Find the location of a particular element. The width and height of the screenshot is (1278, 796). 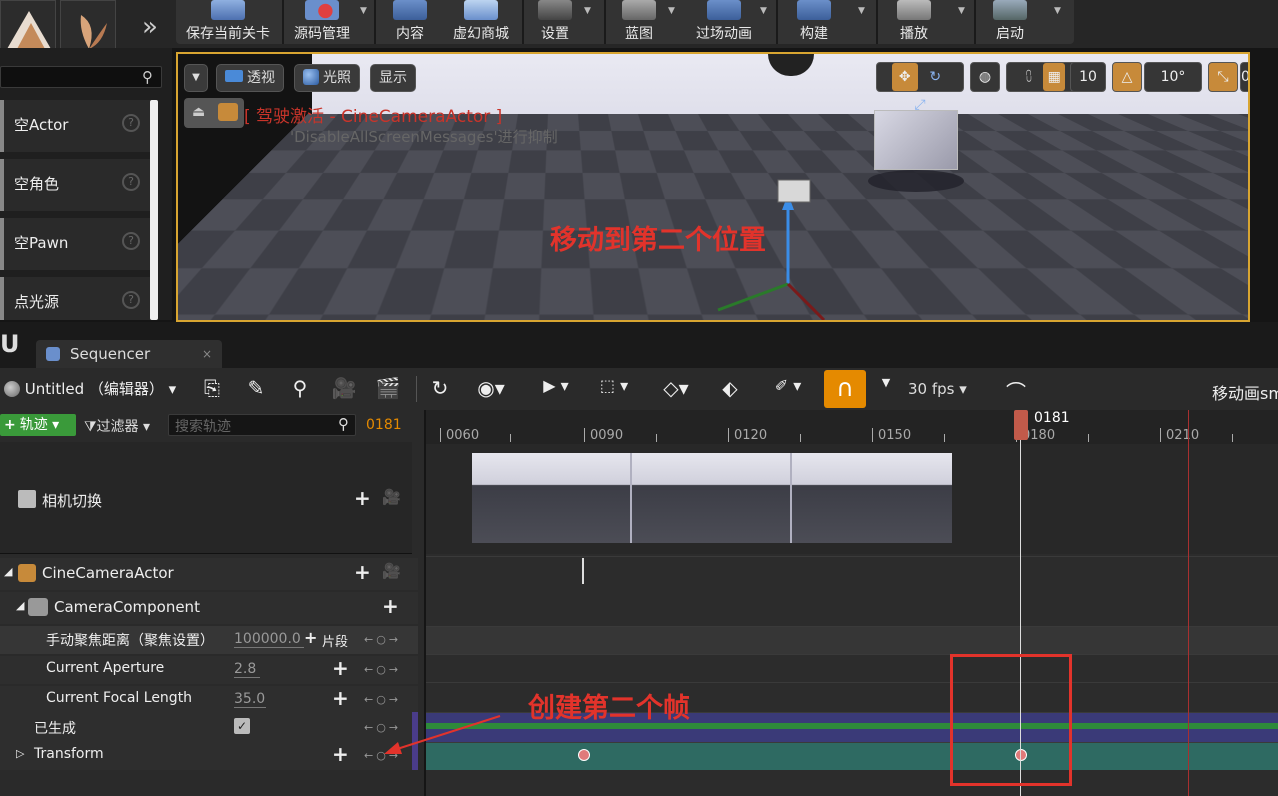

add-track-button: + 轨迹 ▾ is located at coordinates (38, 425).